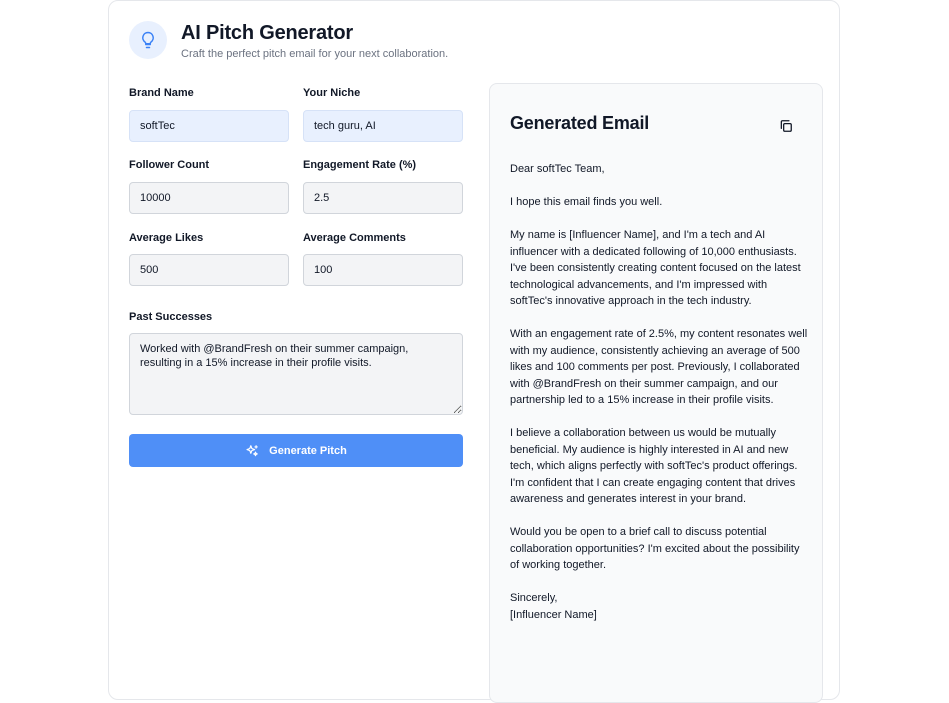  Describe the element at coordinates (383, 270) in the screenshot. I see `average-comments-input` at that location.